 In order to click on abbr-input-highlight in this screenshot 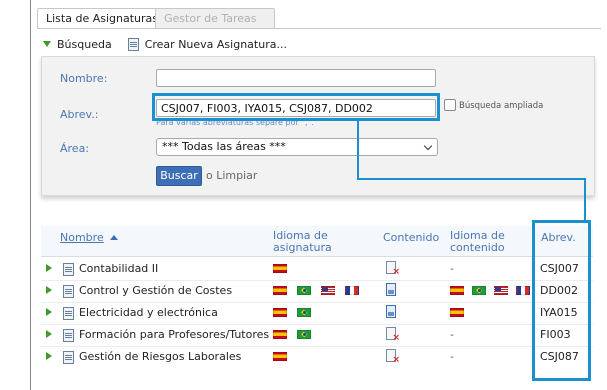, I will do `click(296, 107)`.